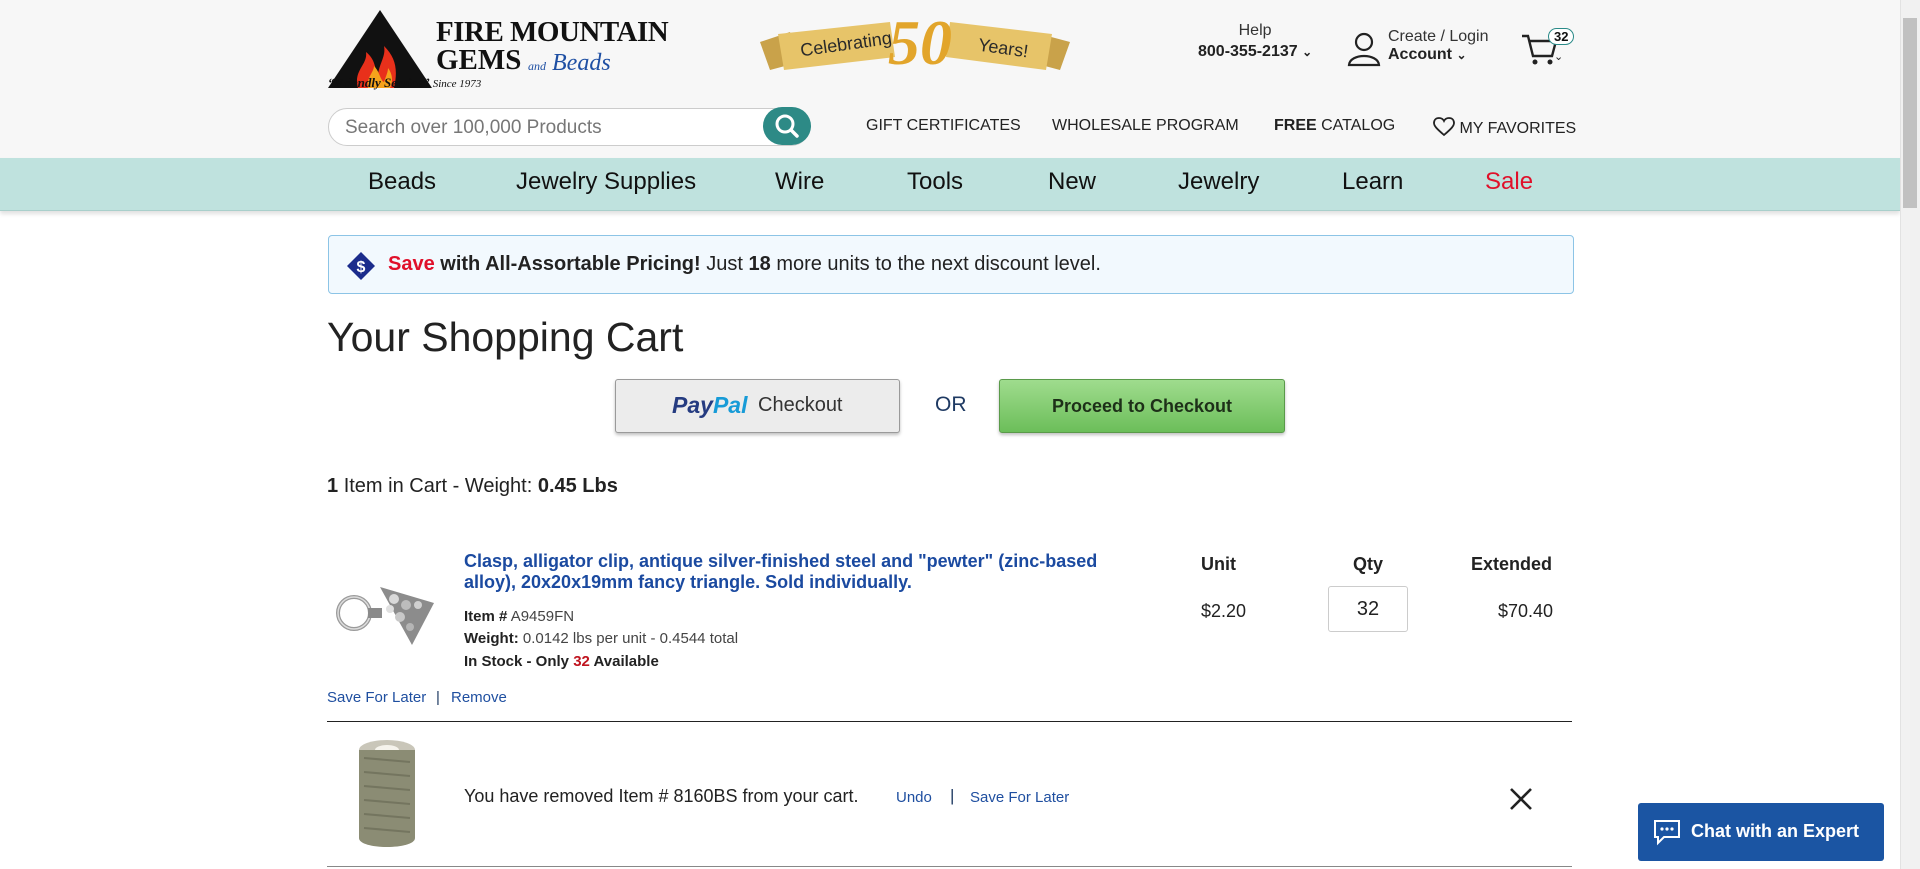 The width and height of the screenshot is (1920, 869). Describe the element at coordinates (1420, 54) in the screenshot. I see `account-label: Account` at that location.